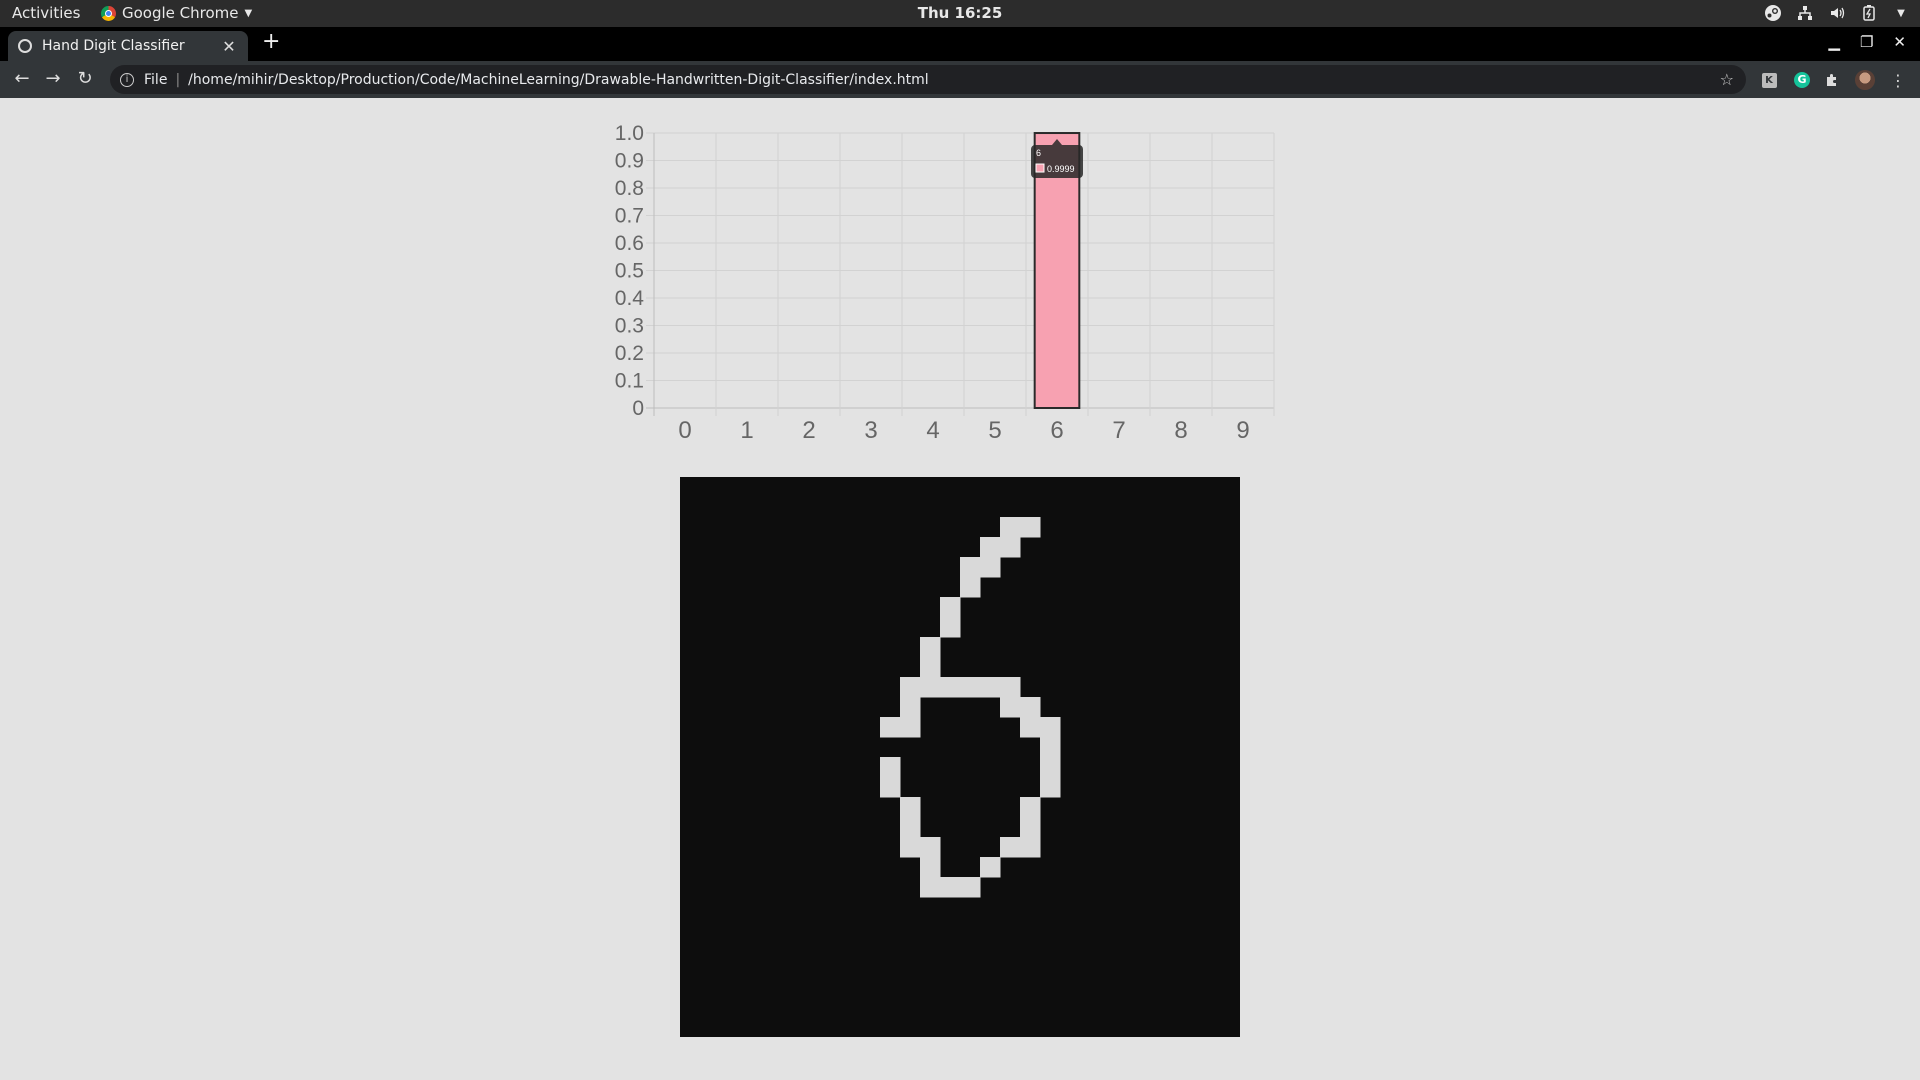 The height and width of the screenshot is (1080, 1920). I want to click on tooltip-value: 0.9999, so click(1061, 169).